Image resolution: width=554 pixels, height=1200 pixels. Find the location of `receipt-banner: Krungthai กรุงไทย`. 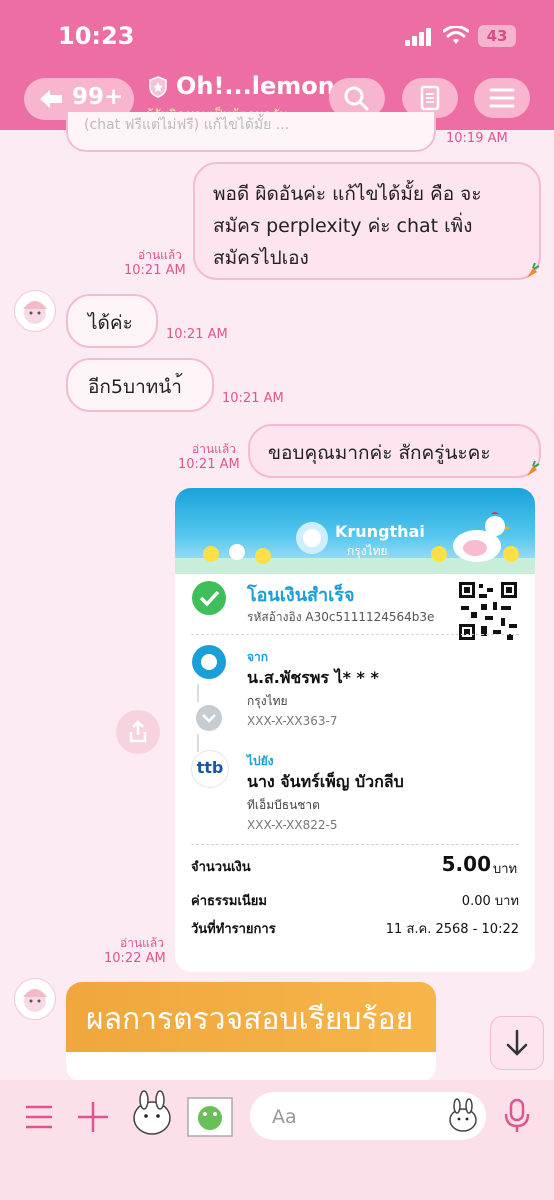

receipt-banner: Krungthai กรุงไทย is located at coordinates (355, 531).